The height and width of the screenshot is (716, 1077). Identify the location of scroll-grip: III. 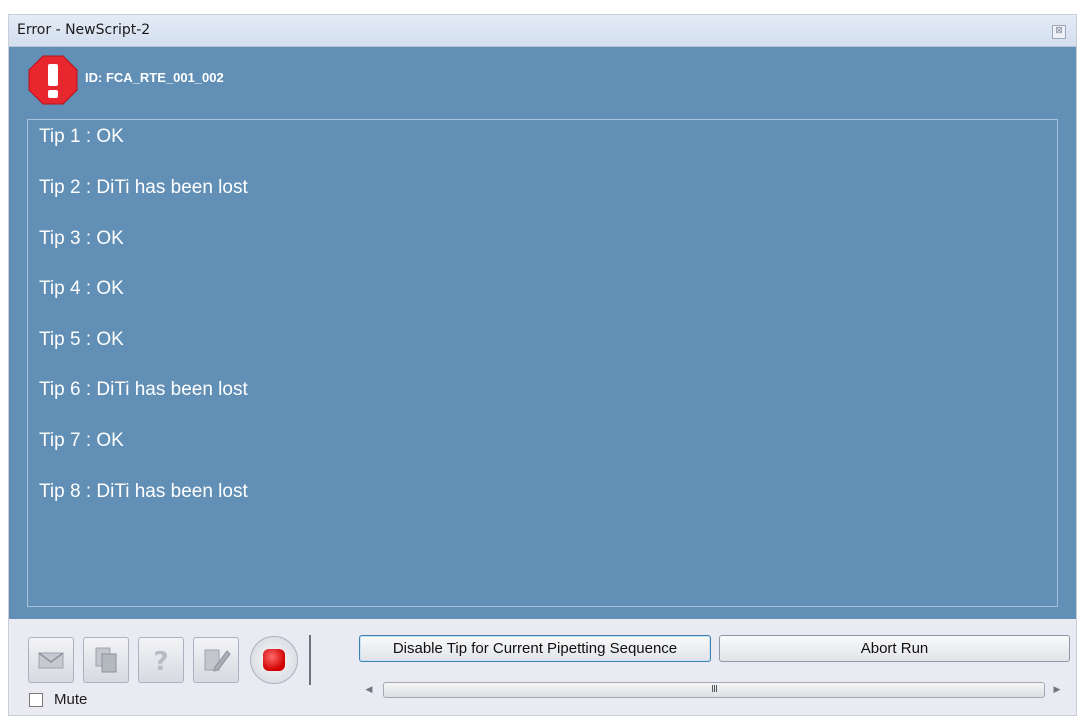
(714, 689).